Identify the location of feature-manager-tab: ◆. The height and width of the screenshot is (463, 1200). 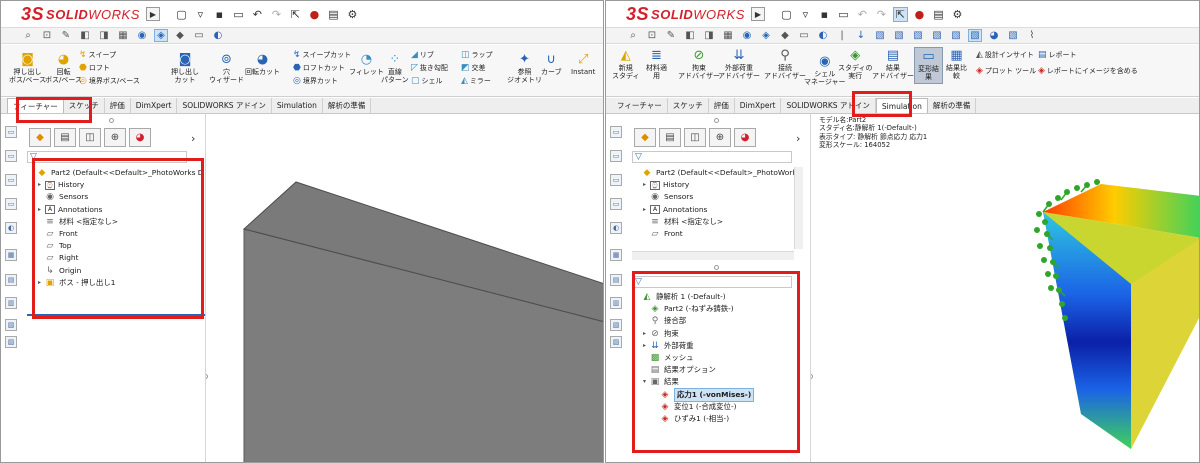
(40, 137).